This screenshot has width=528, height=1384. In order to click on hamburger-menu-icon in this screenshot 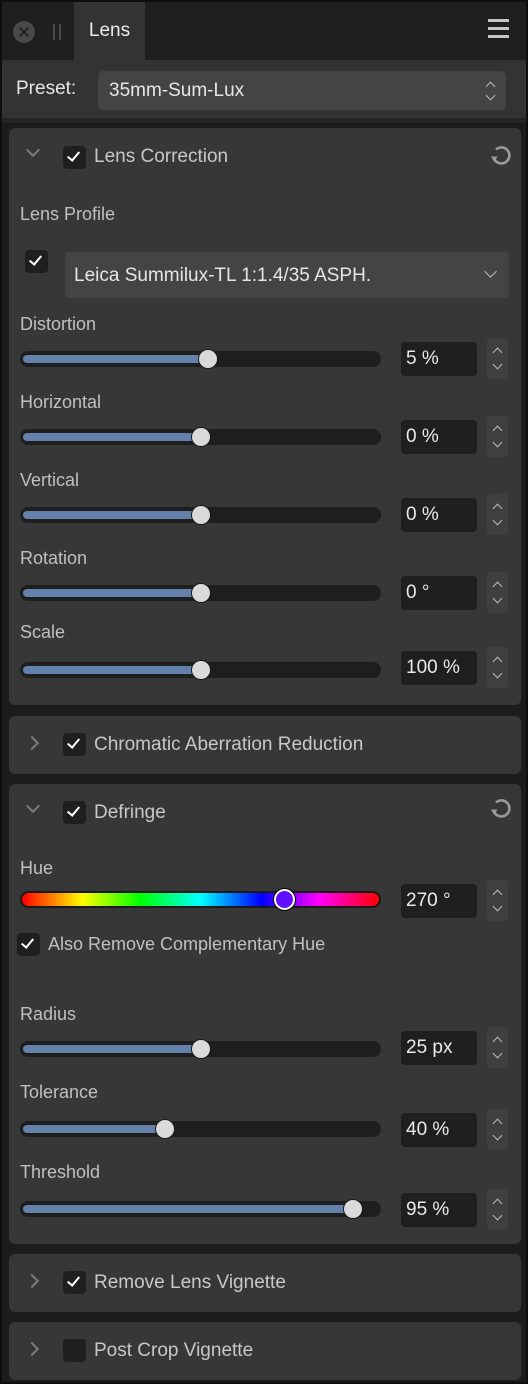, I will do `click(498, 29)`.